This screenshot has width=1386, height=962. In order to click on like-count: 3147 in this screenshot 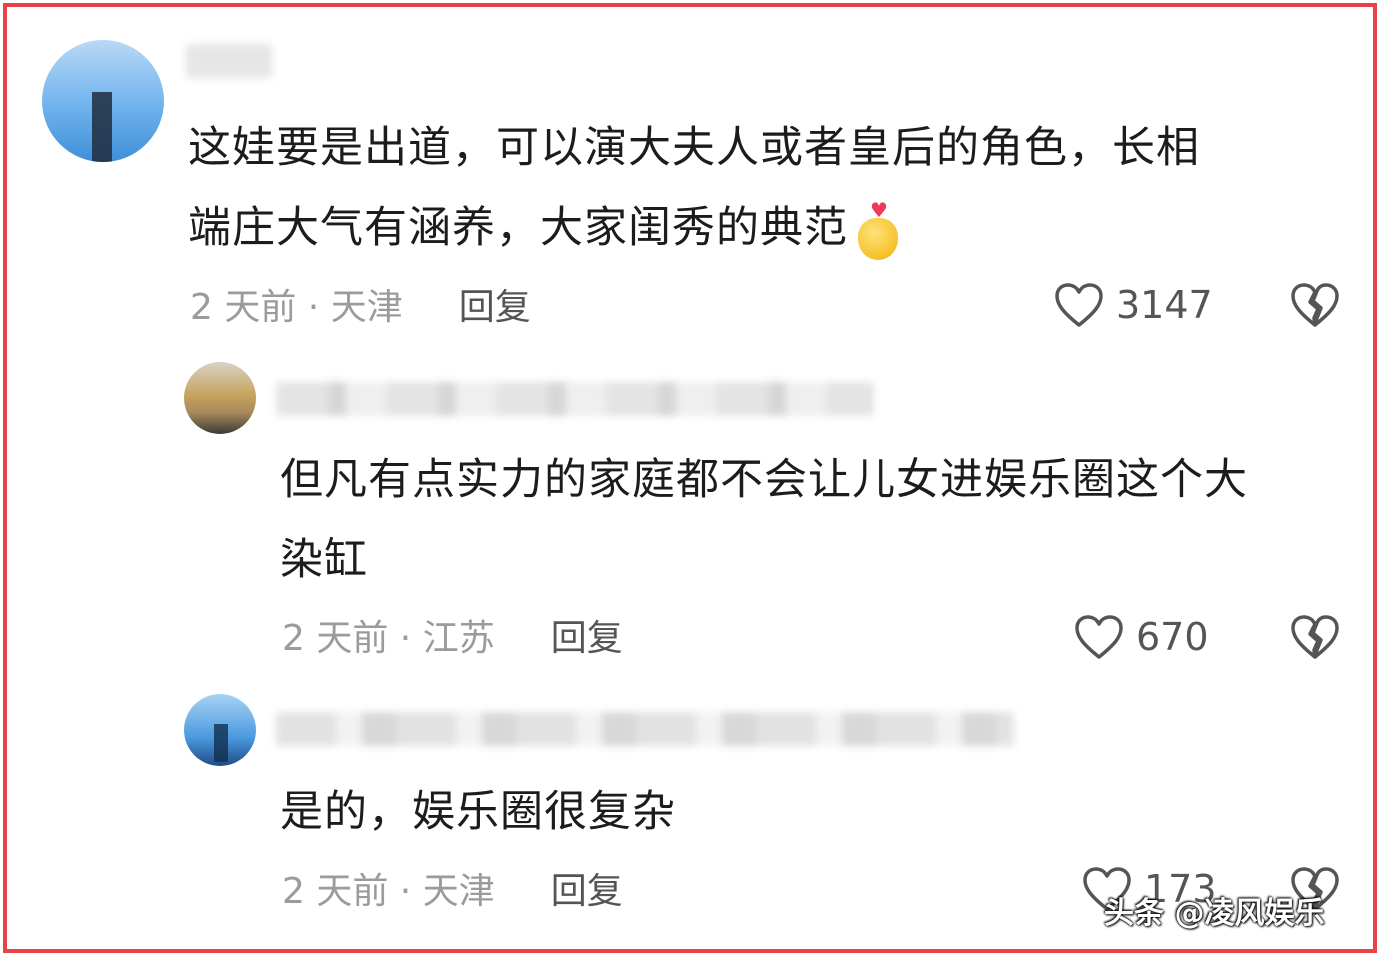, I will do `click(1164, 305)`.